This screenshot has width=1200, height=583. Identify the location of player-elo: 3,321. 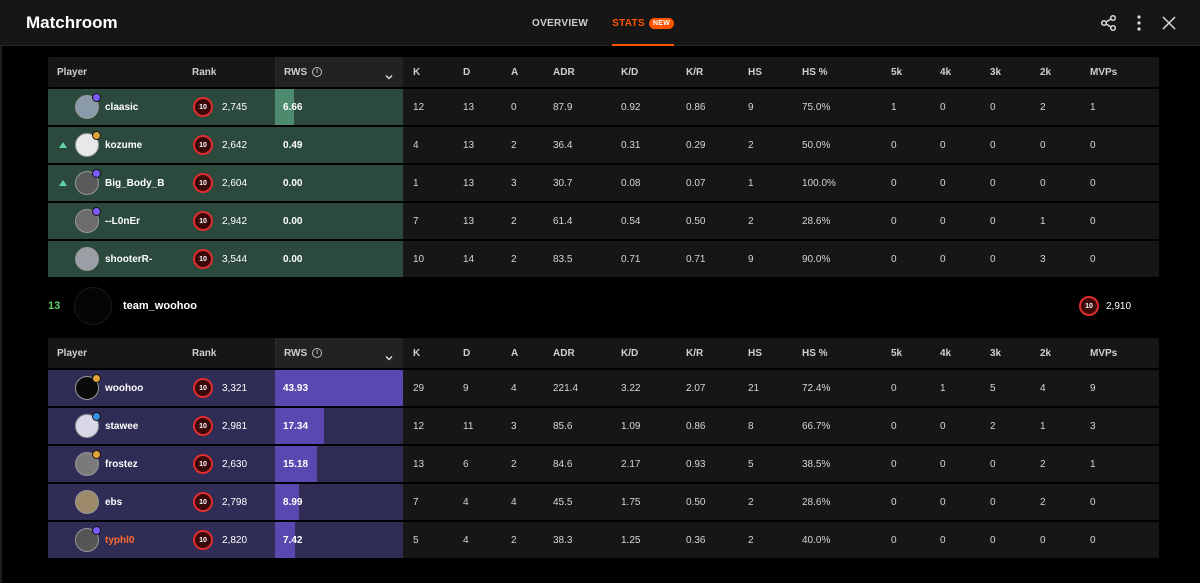
(235, 388).